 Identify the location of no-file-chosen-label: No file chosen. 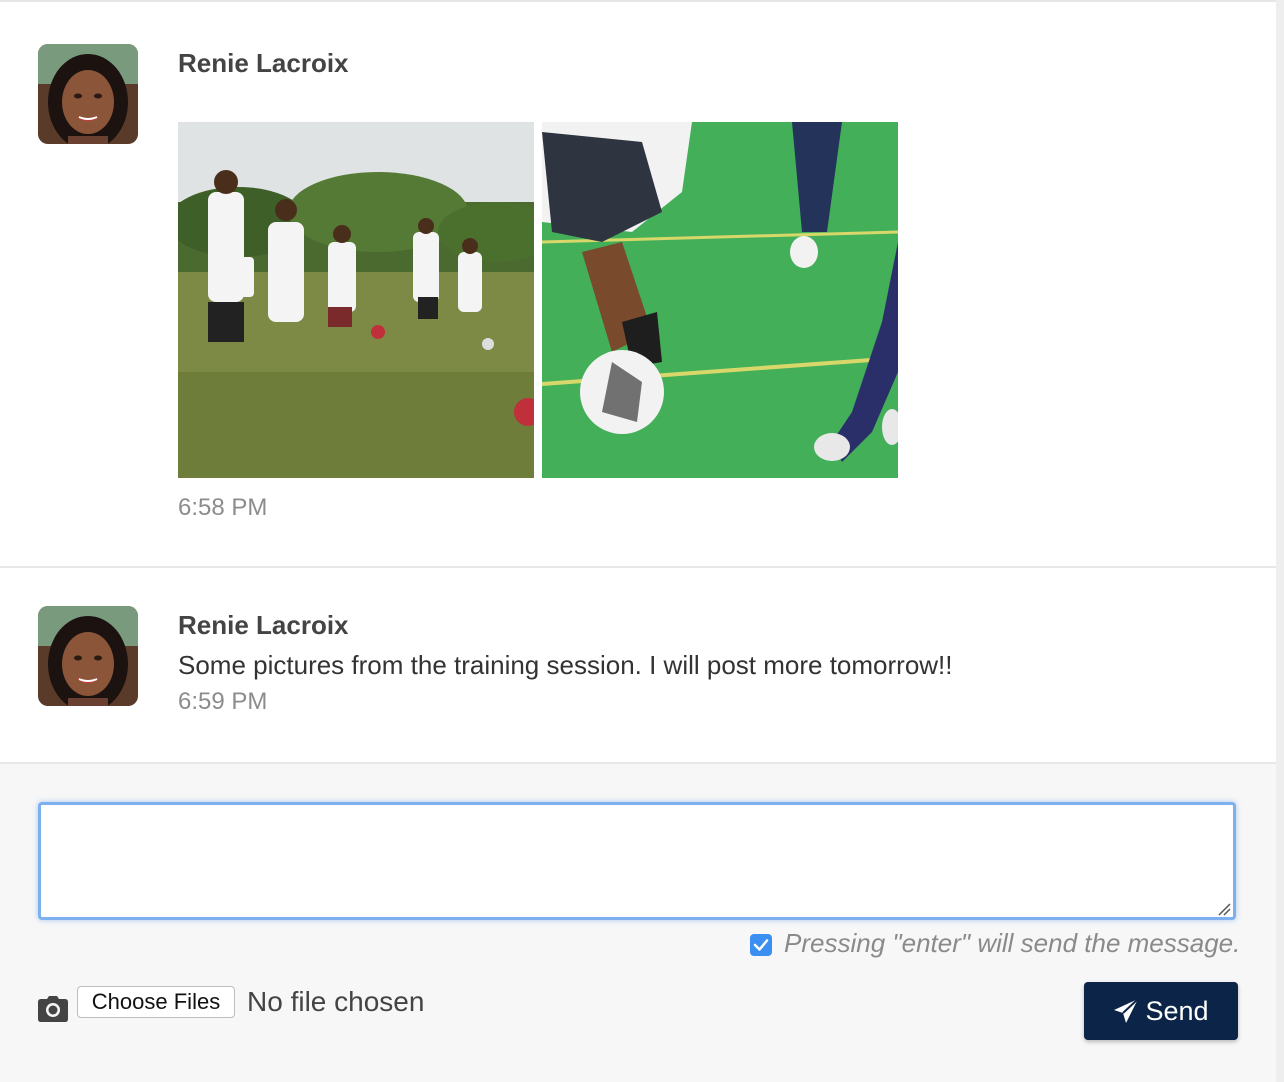
(336, 1001).